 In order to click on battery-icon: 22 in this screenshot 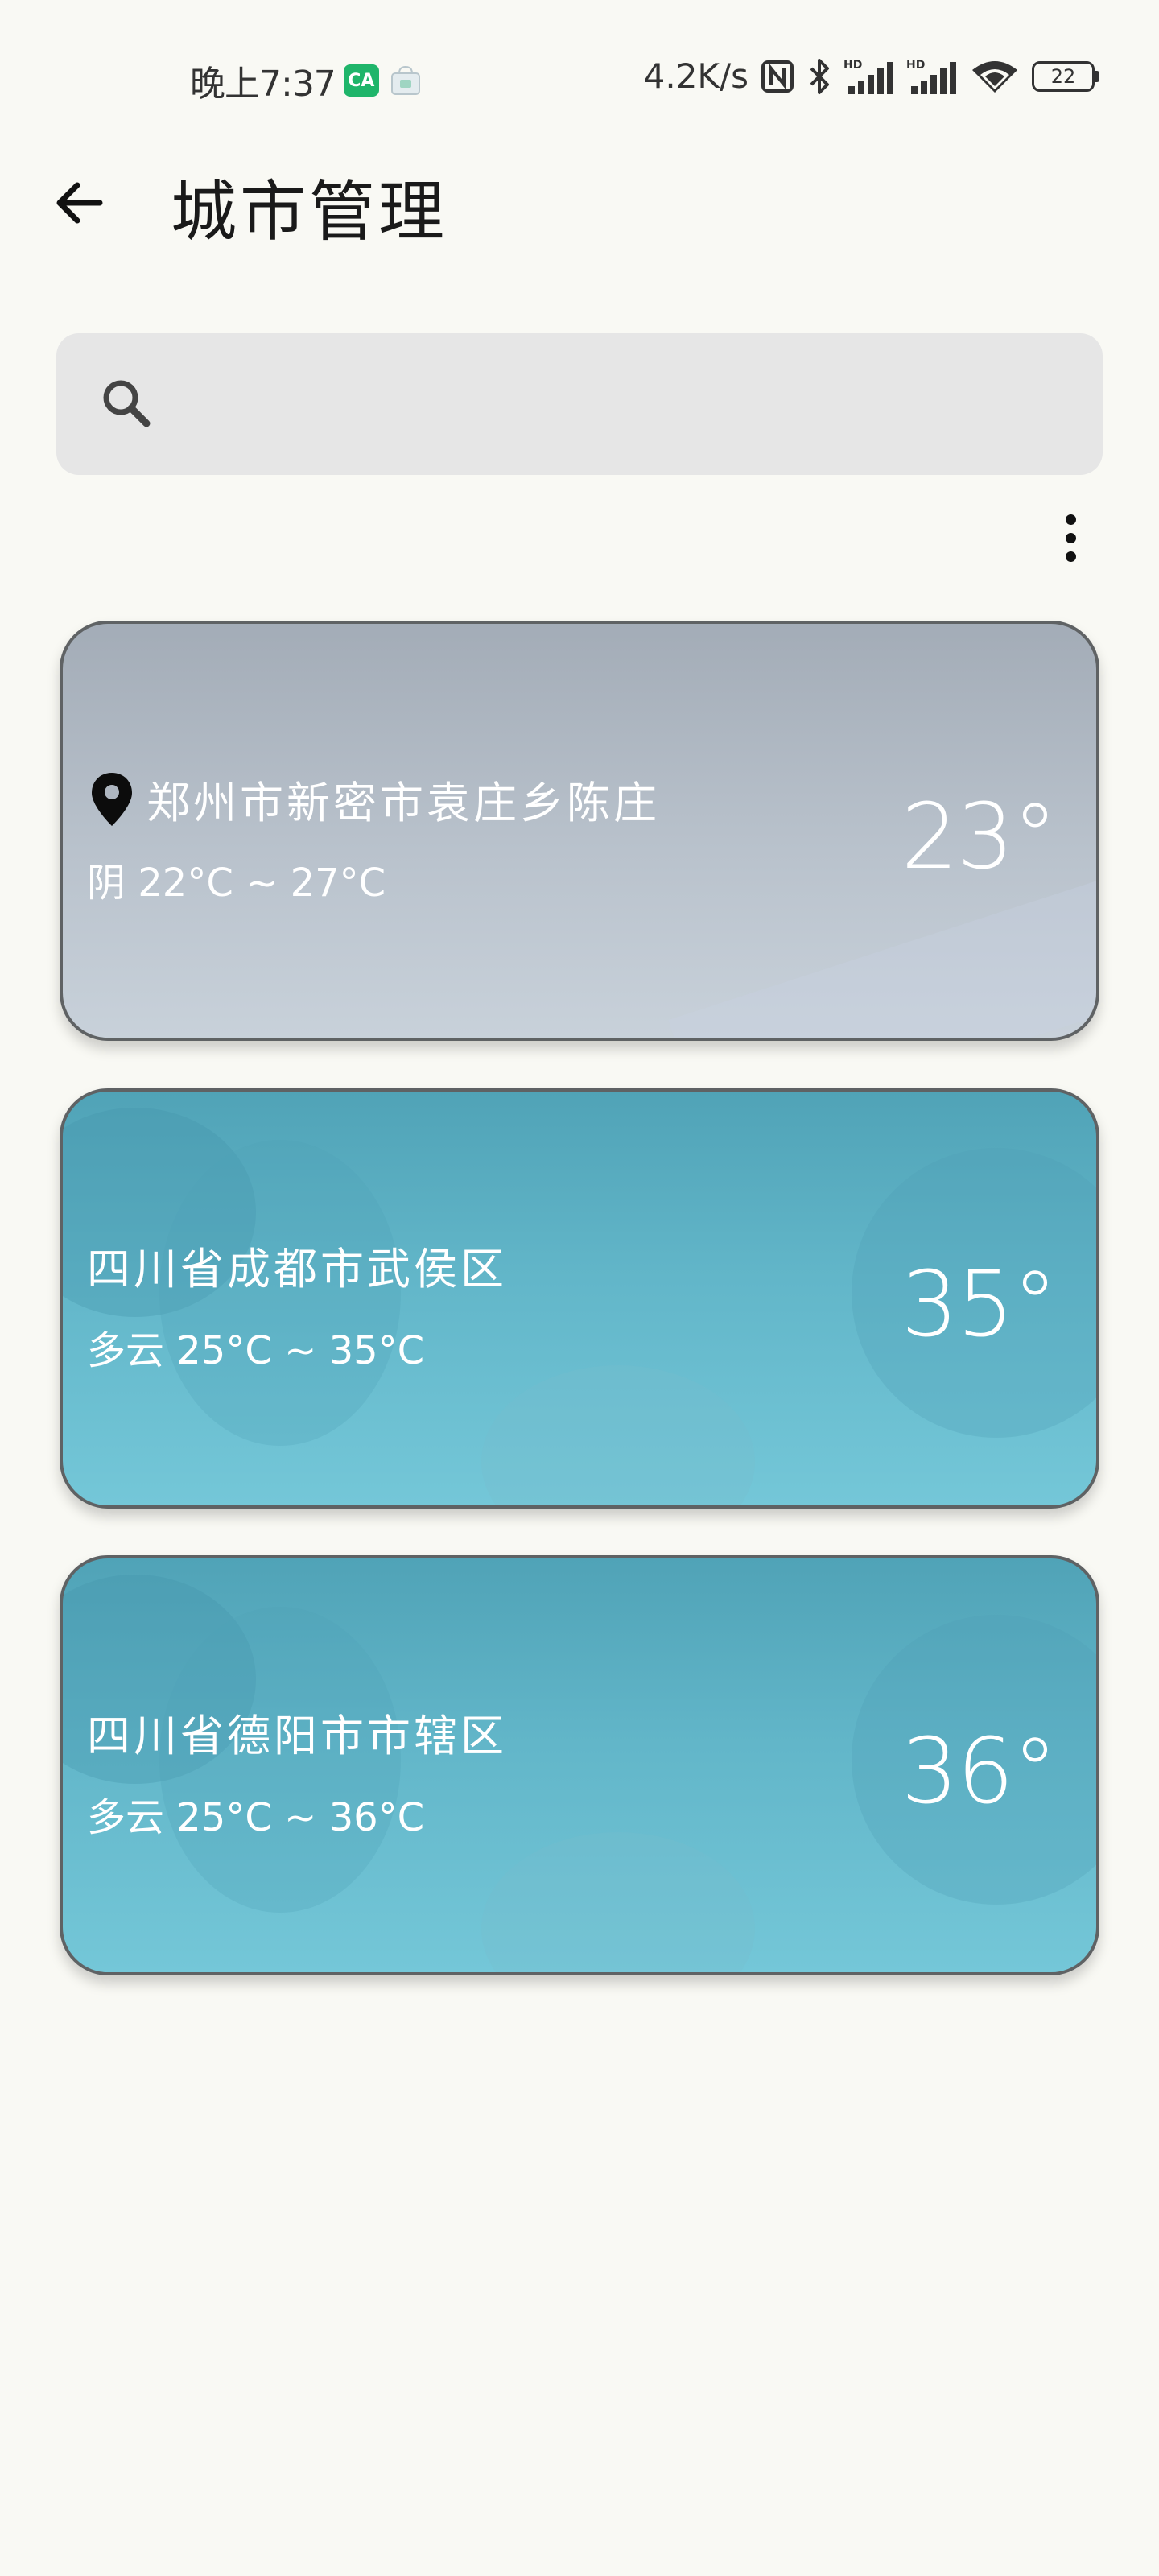, I will do `click(1065, 76)`.